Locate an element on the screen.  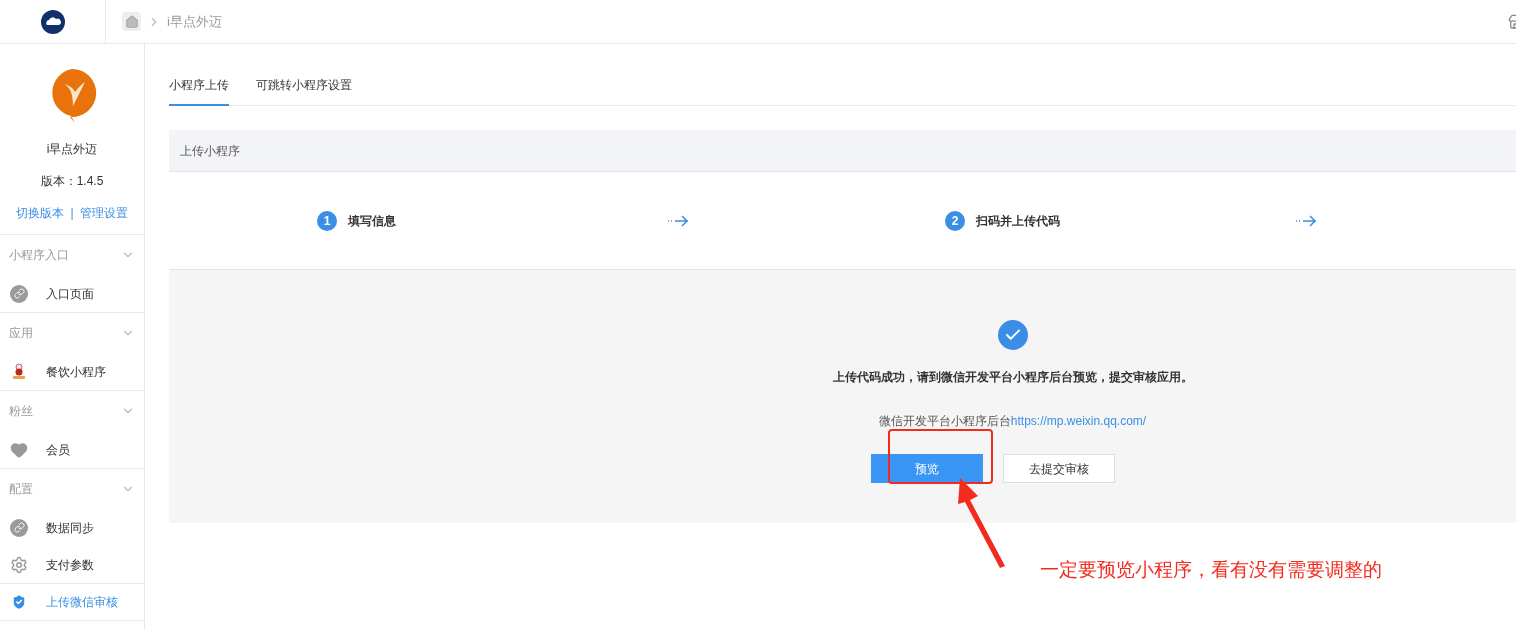
switch-version-link: 切换版本 is located at coordinates (40, 213).